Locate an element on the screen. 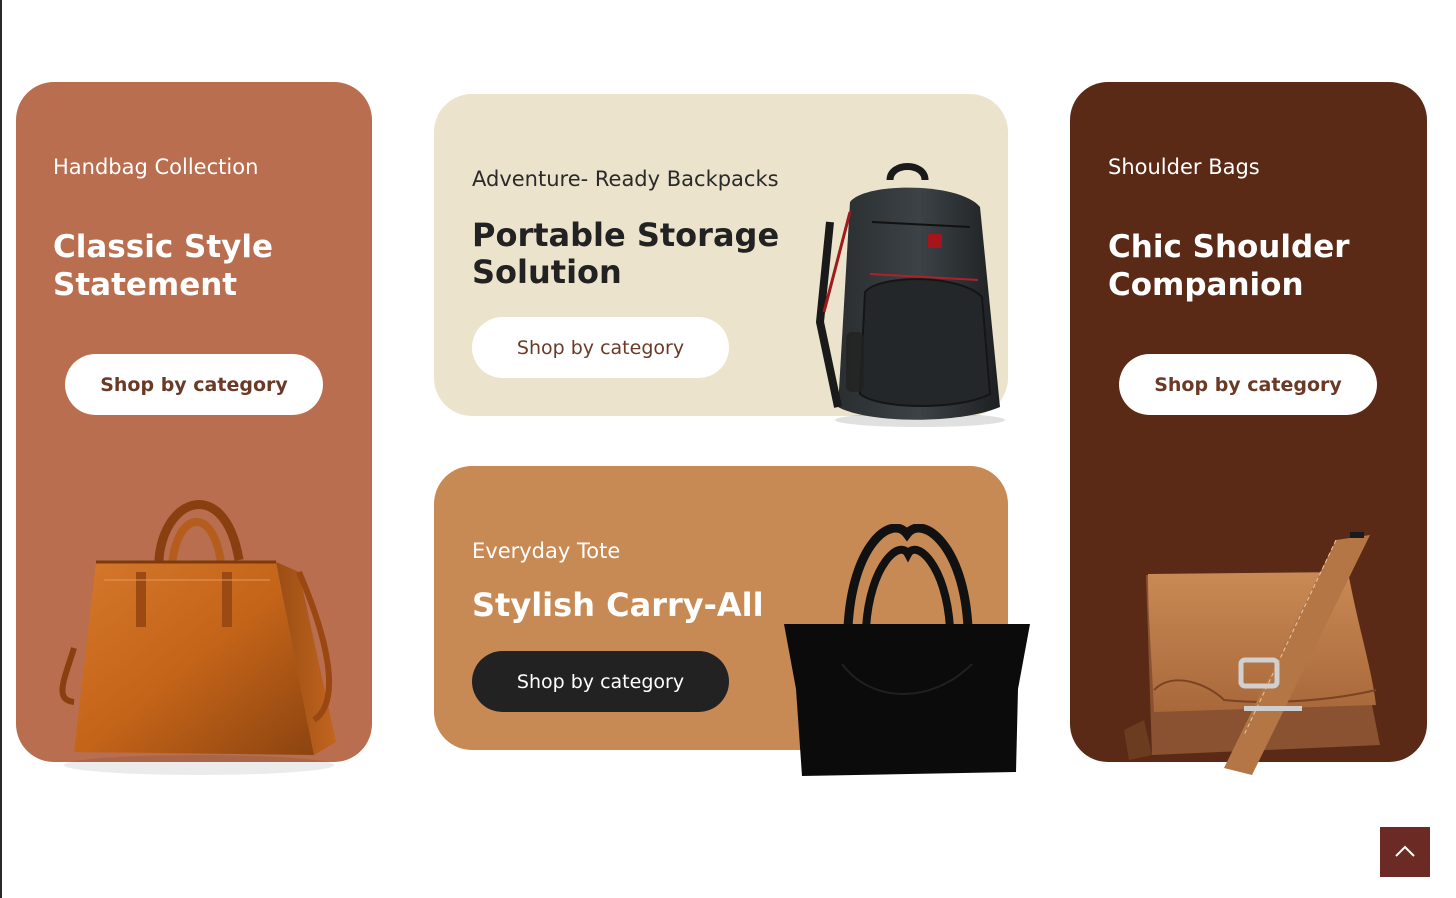 The image size is (1456, 898). card-eyebrow: Handbag Collection is located at coordinates (156, 167).